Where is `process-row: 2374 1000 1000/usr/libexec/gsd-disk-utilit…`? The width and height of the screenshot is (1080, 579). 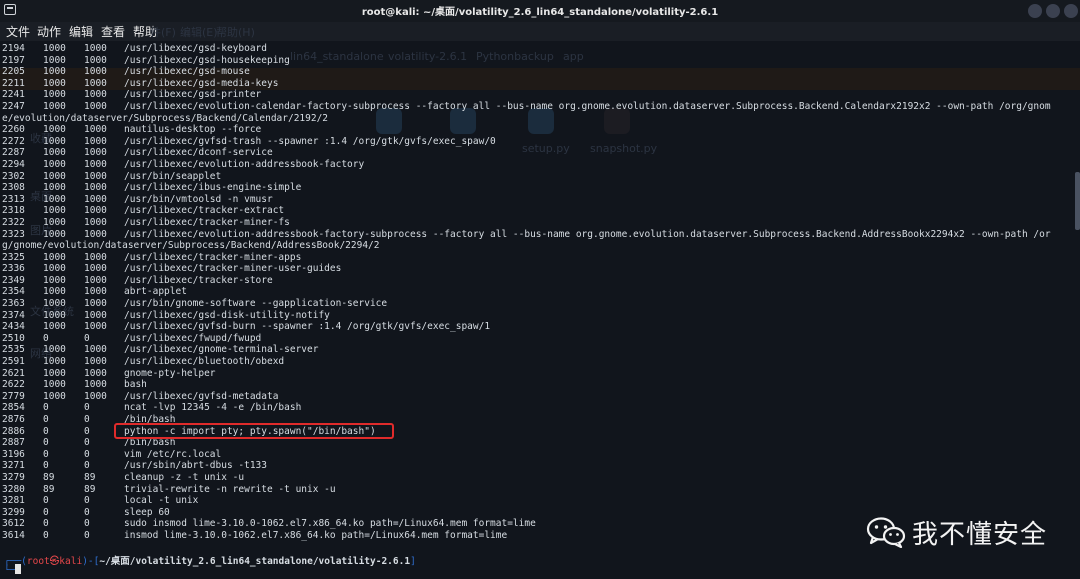
process-row: 2374 1000 1000/usr/libexec/gsd-disk-utilit… is located at coordinates (540, 316).